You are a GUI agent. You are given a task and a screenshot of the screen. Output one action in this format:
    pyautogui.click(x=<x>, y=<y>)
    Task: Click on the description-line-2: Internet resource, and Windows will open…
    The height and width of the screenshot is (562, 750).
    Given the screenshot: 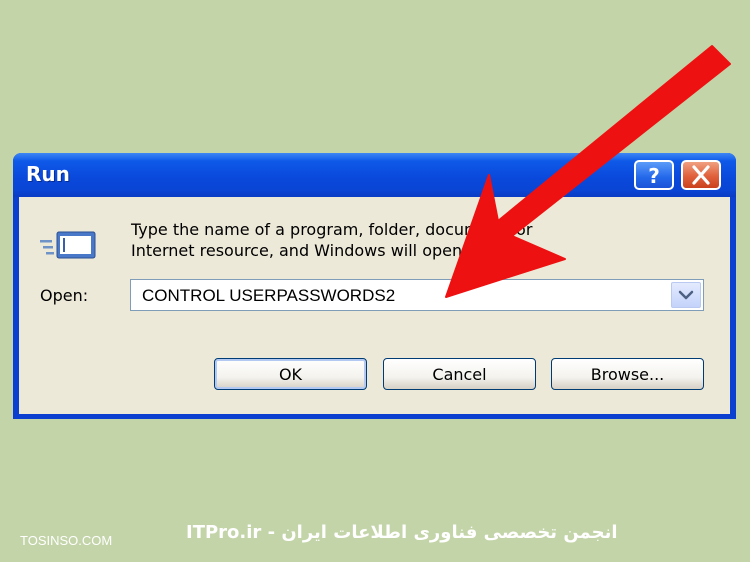 What is the action you would take?
    pyautogui.click(x=338, y=250)
    